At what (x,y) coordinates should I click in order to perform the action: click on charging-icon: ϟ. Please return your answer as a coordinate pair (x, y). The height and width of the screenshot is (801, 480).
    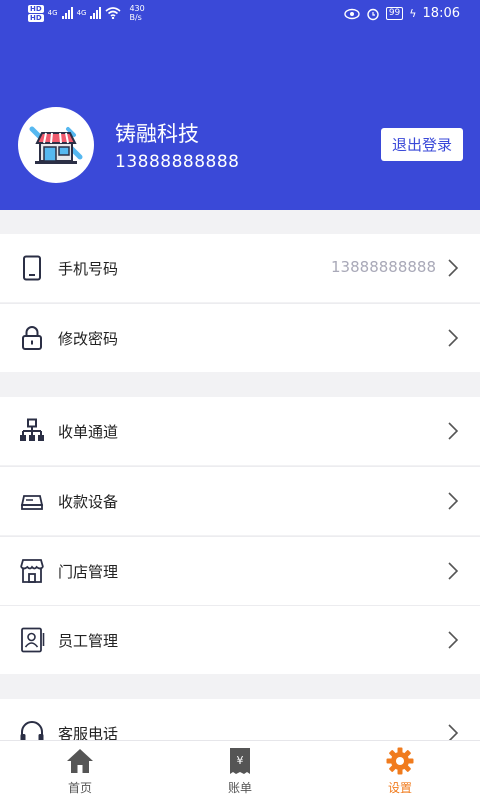
    Looking at the image, I should click on (413, 13).